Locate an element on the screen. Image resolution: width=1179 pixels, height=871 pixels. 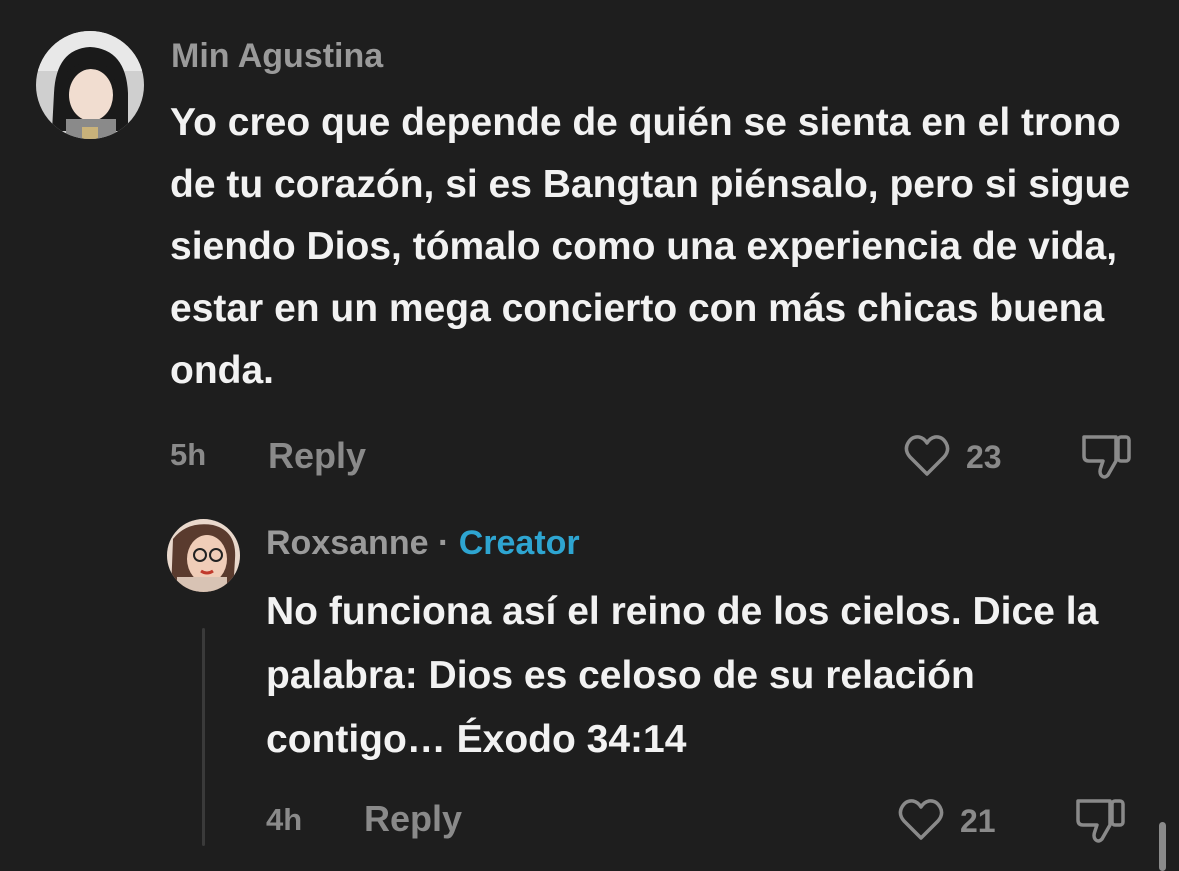
commenter-username: Min Agustina is located at coordinates (277, 56).